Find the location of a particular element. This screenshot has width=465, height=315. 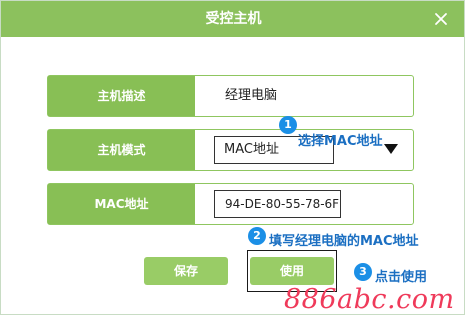

mac-address-row: MAC地址 94-DE-80-55-78-6F is located at coordinates (230, 204).